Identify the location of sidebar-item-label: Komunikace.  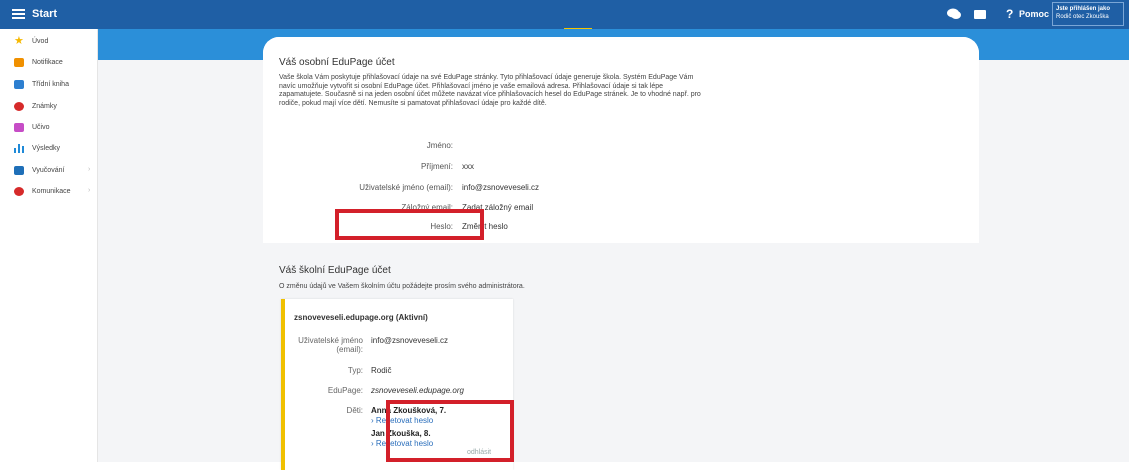
(51, 191).